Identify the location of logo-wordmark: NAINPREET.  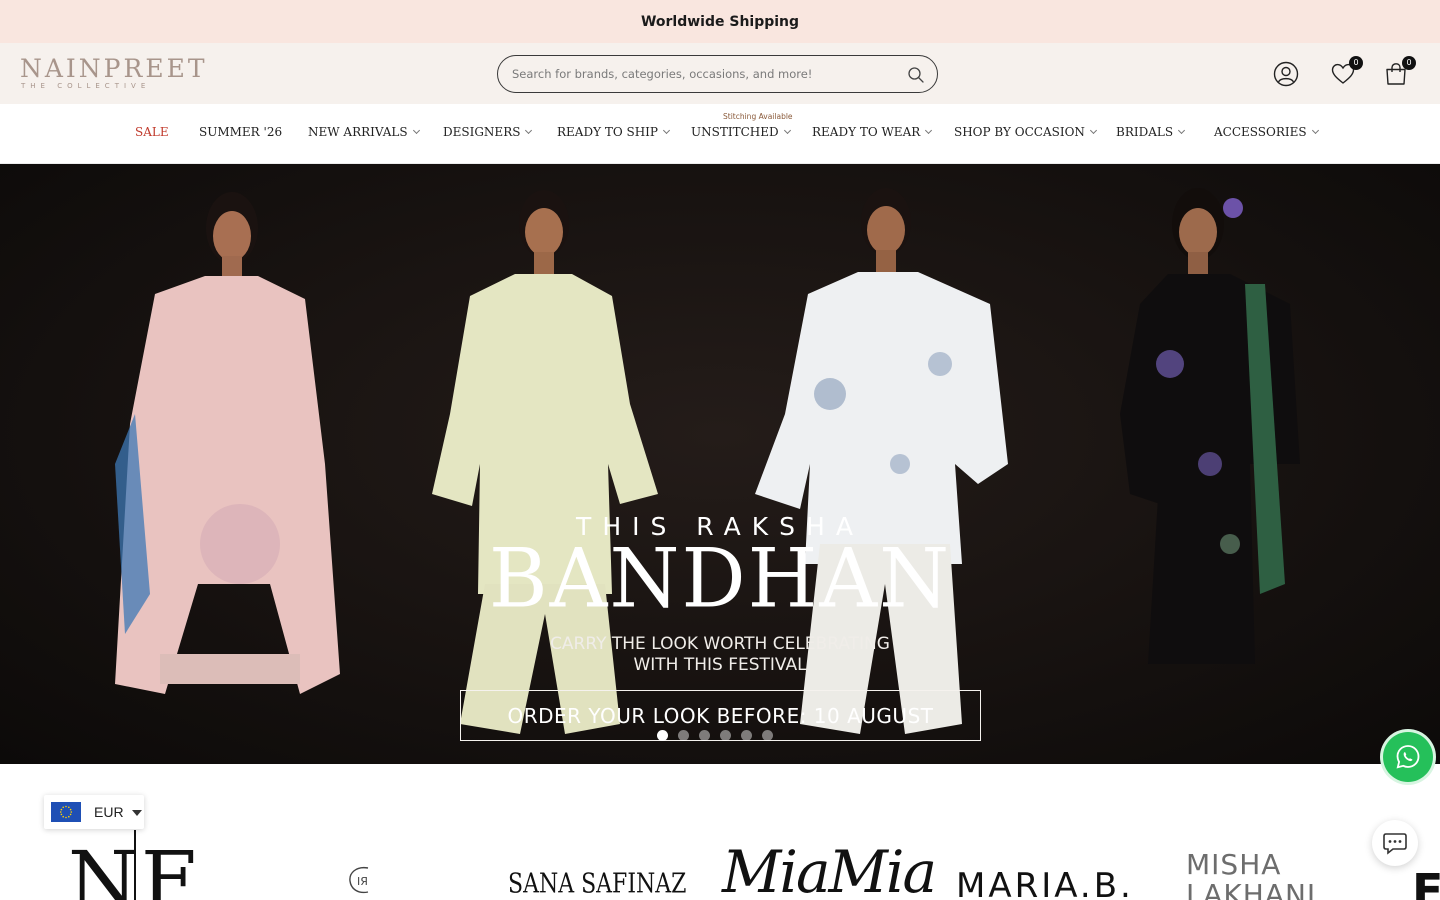
(114, 68).